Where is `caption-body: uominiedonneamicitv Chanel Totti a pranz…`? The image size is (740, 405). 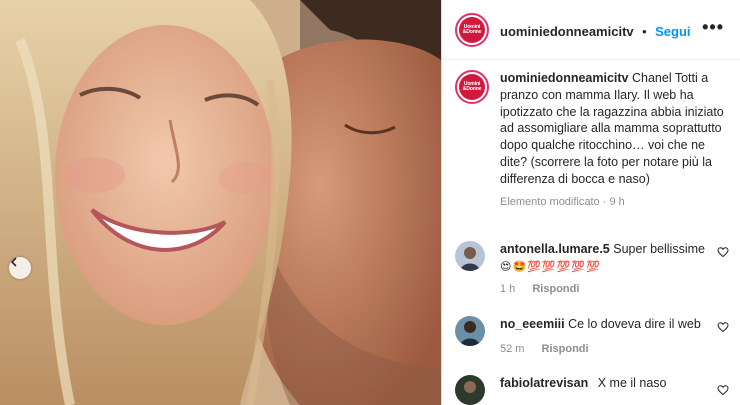
caption-body: uominiedonneamicitv Chanel Totti a pranz… is located at coordinates (617, 140).